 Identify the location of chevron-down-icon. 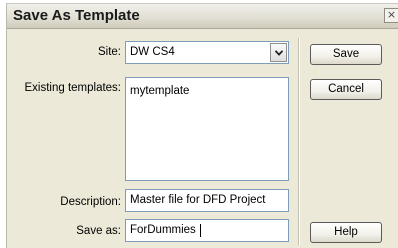
(279, 53).